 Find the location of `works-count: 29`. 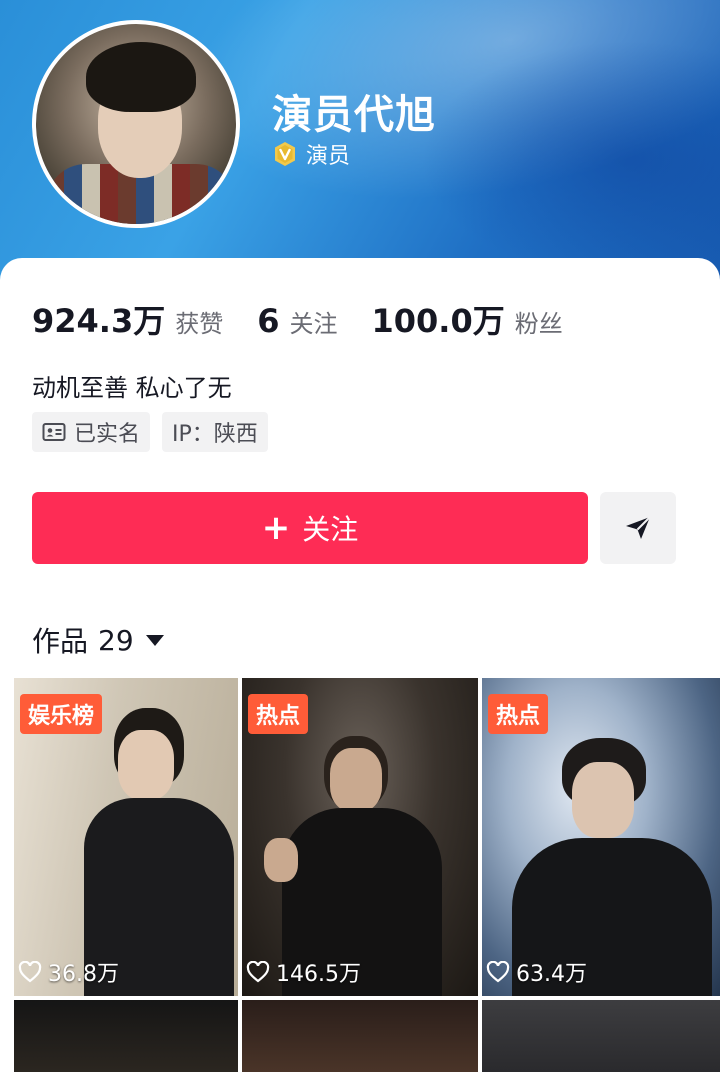

works-count: 29 is located at coordinates (116, 640).